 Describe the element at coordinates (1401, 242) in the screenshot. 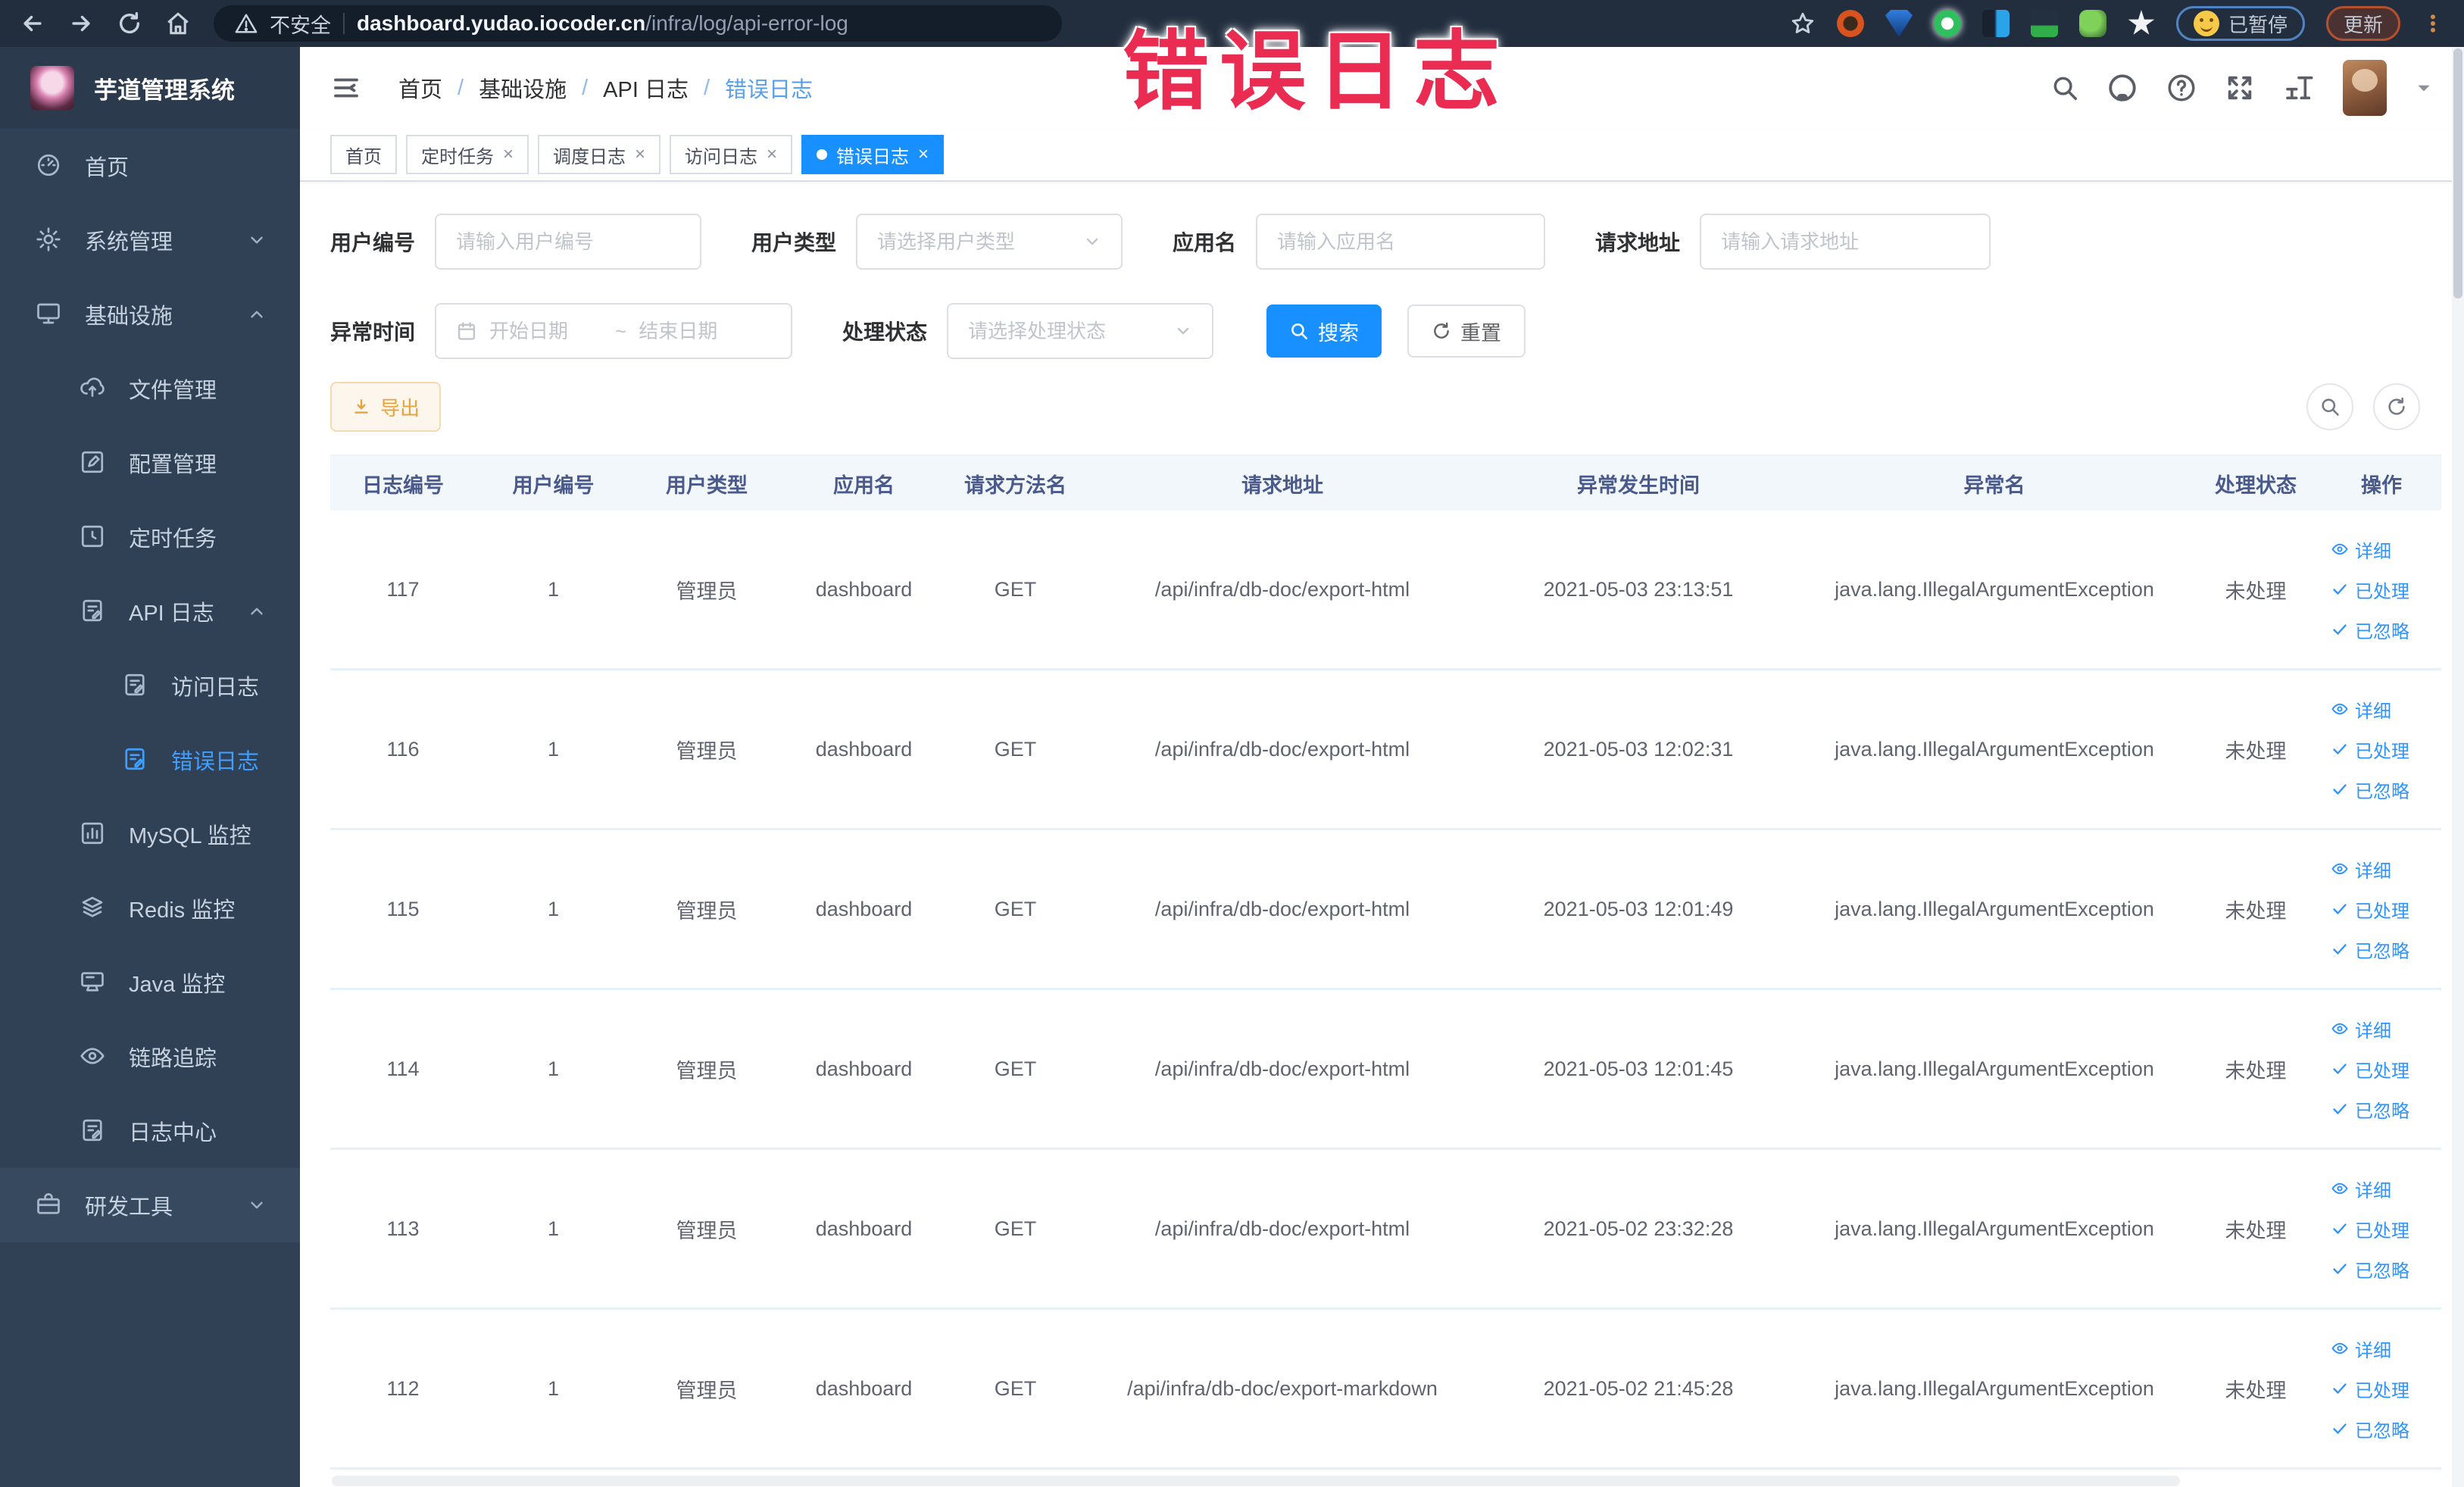

I see `app-name-input` at that location.